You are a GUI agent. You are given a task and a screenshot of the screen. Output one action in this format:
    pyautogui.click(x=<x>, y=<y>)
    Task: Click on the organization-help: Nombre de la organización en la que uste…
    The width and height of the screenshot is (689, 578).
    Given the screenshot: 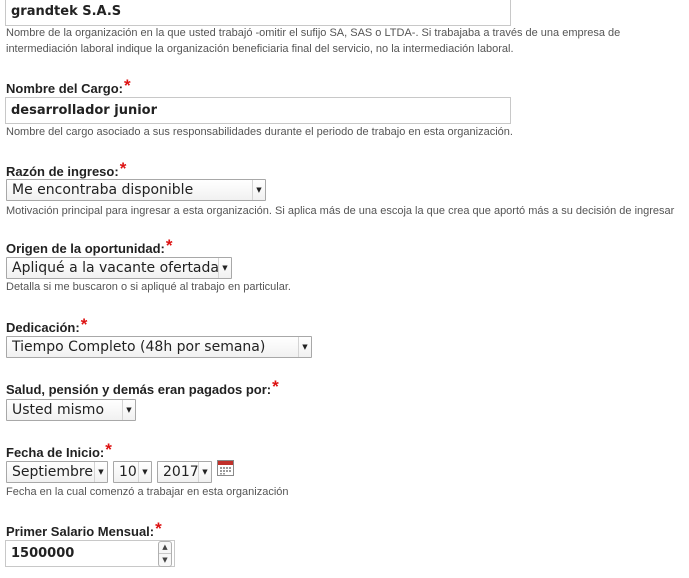 What is the action you would take?
    pyautogui.click(x=313, y=41)
    